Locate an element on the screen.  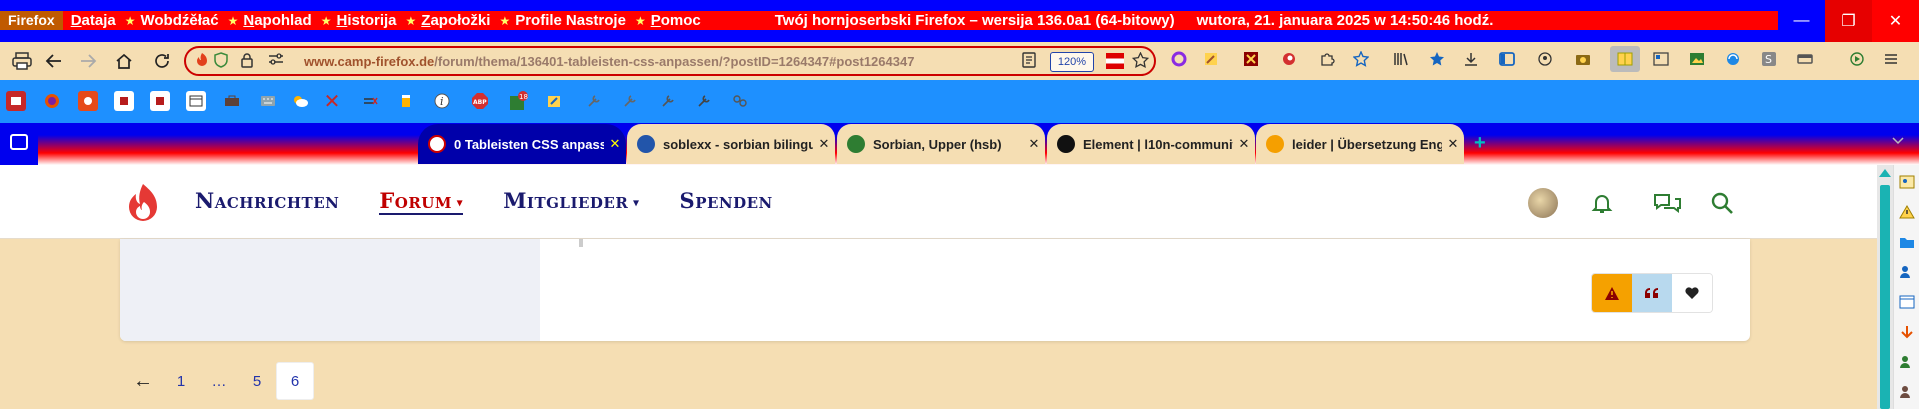
warning-icon is located at coordinates (1907, 212).